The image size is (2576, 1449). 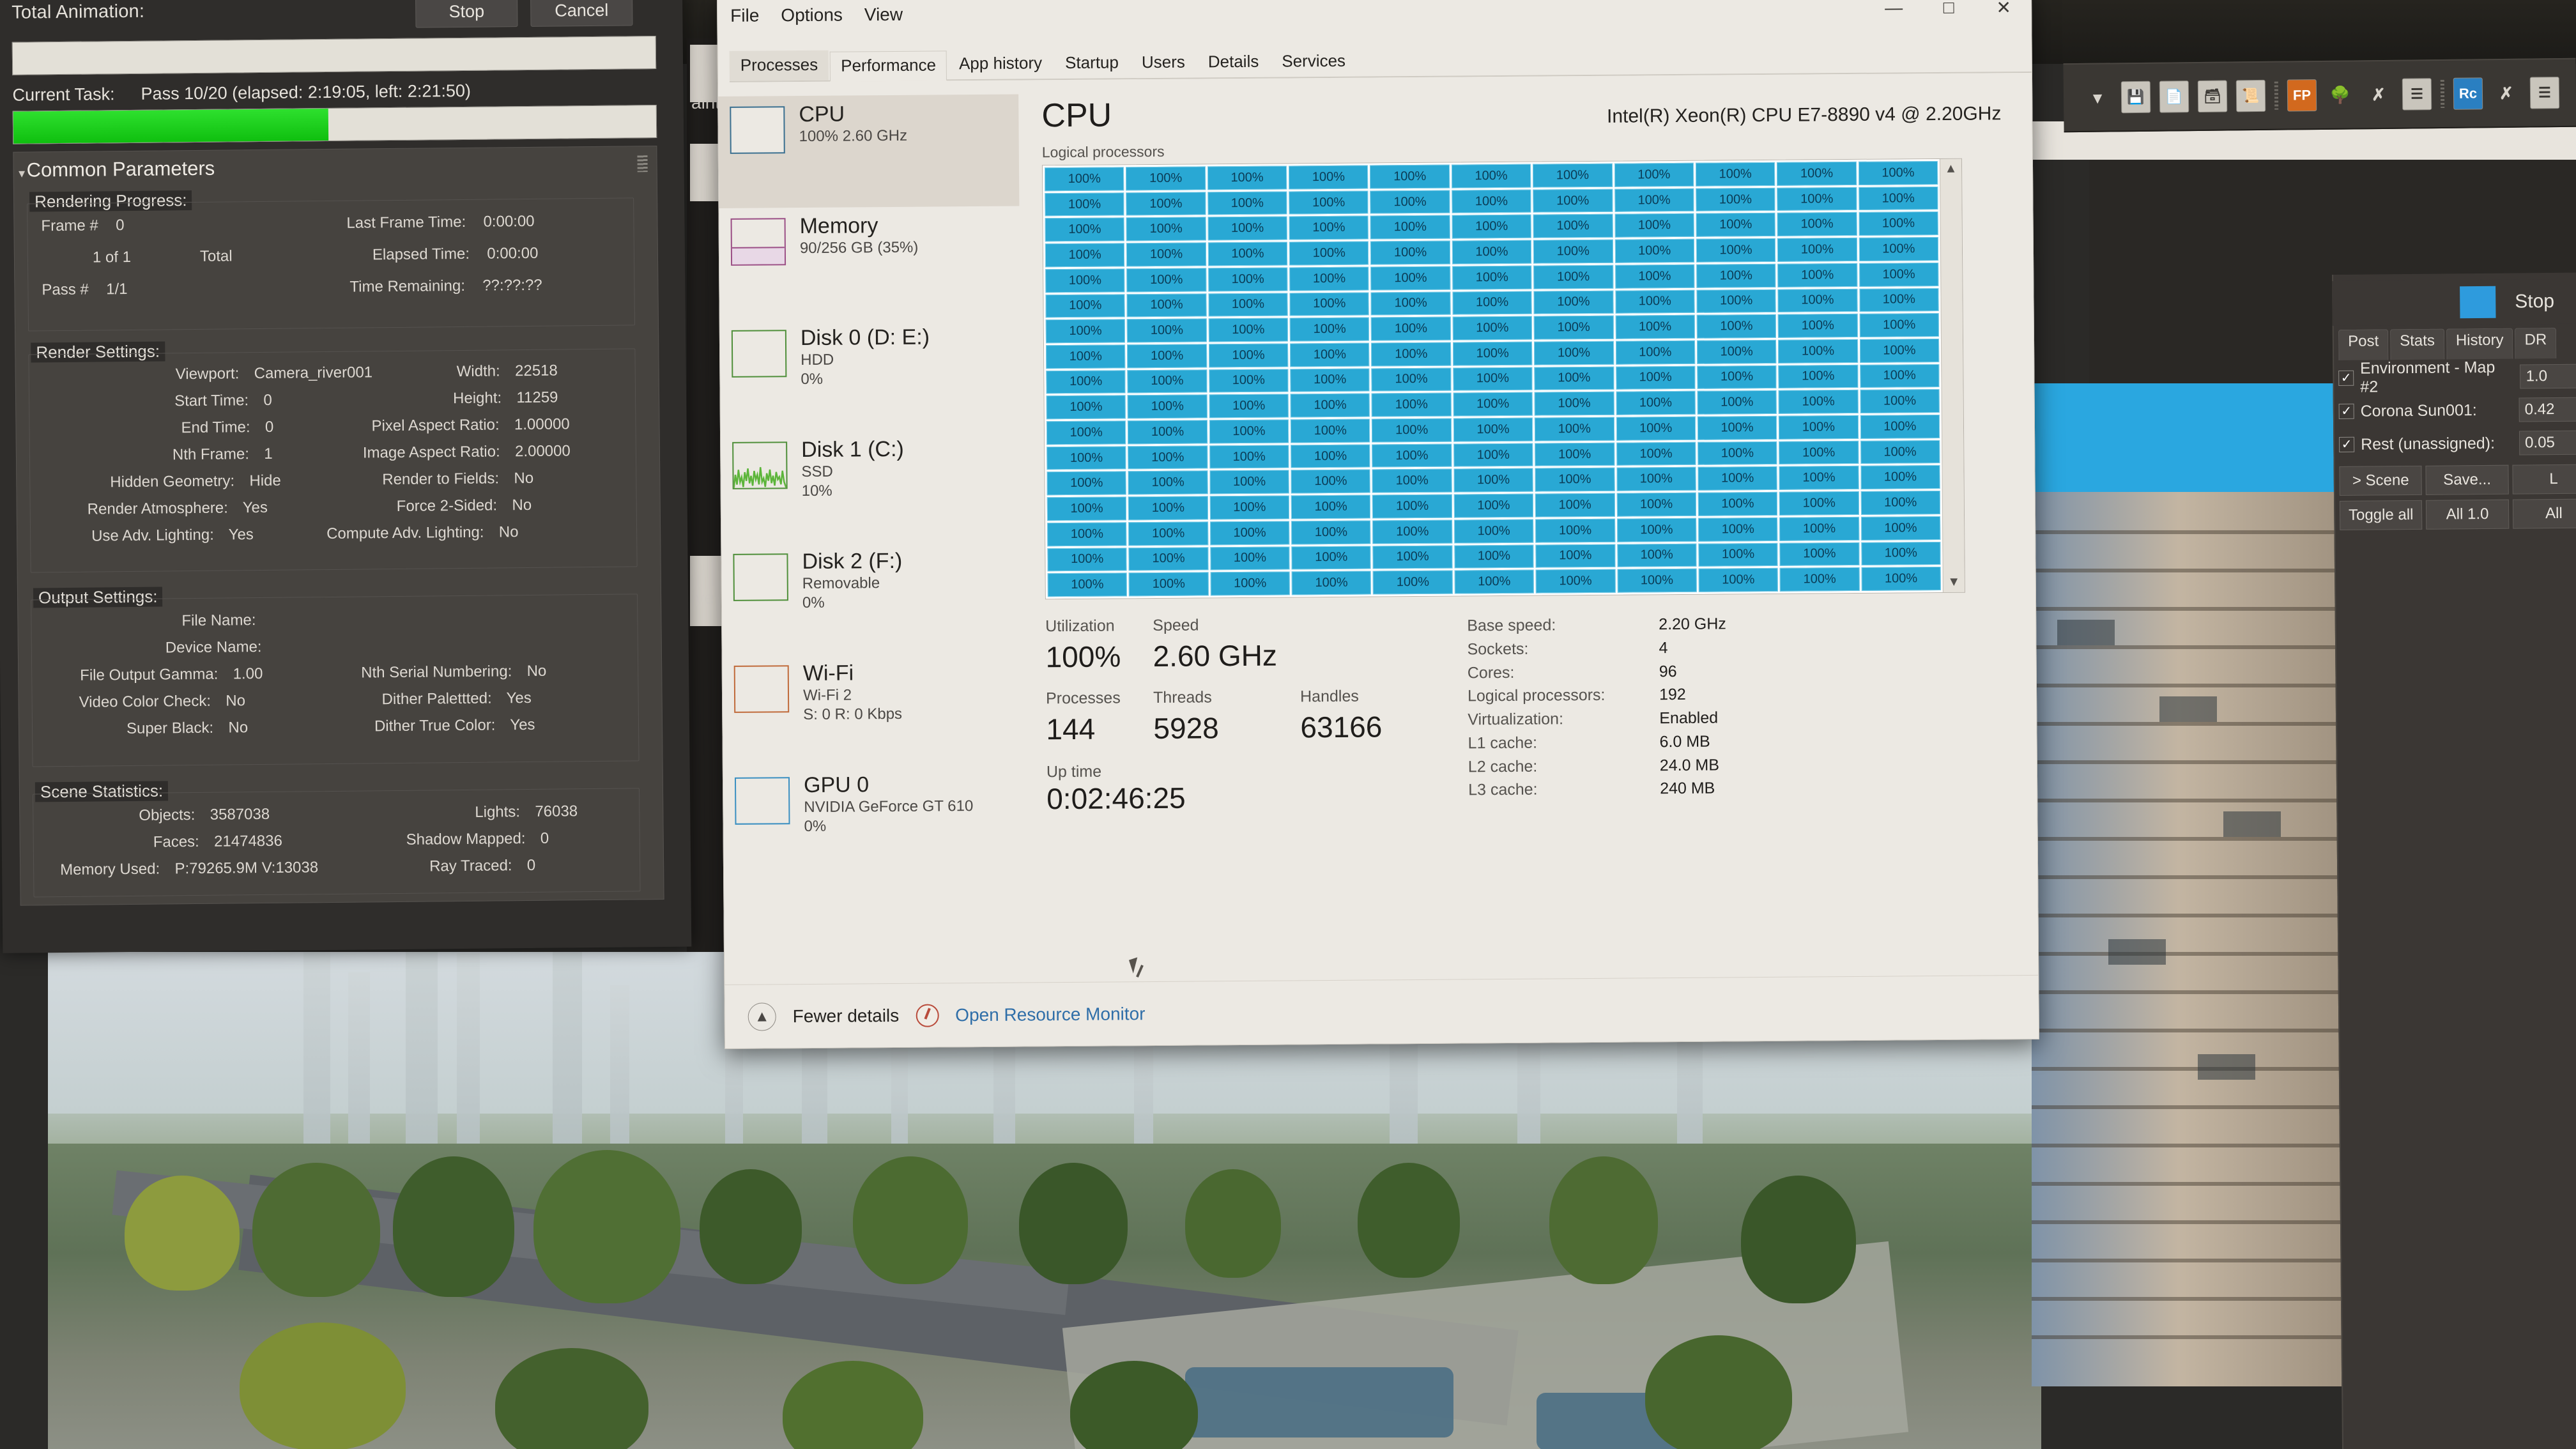 I want to click on forest-trees-icon: 🌳, so click(x=2341, y=95).